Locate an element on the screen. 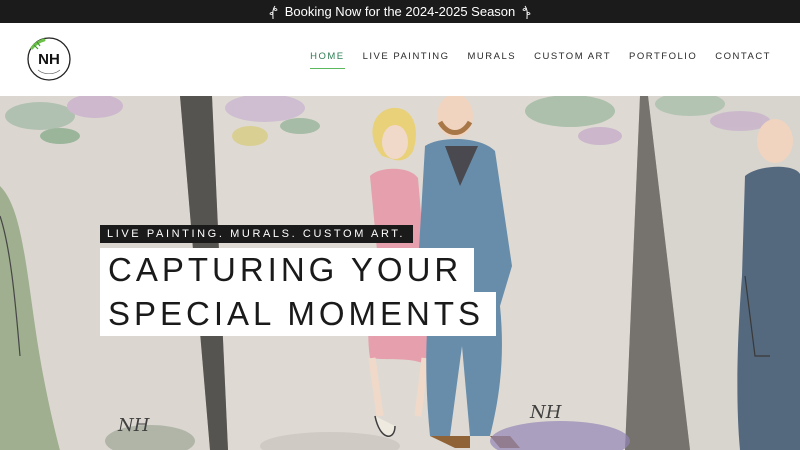 The image size is (800, 450). nav-contact: CONTACT is located at coordinates (743, 56).